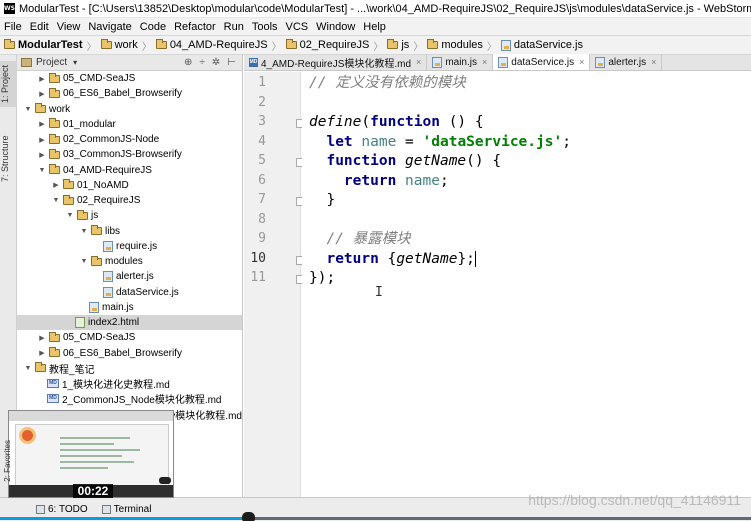 Image resolution: width=751 pixels, height=521 pixels. What do you see at coordinates (99, 79) in the screenshot?
I see `tree-item-label: 05_CMD-SeaJS` at bounding box center [99, 79].